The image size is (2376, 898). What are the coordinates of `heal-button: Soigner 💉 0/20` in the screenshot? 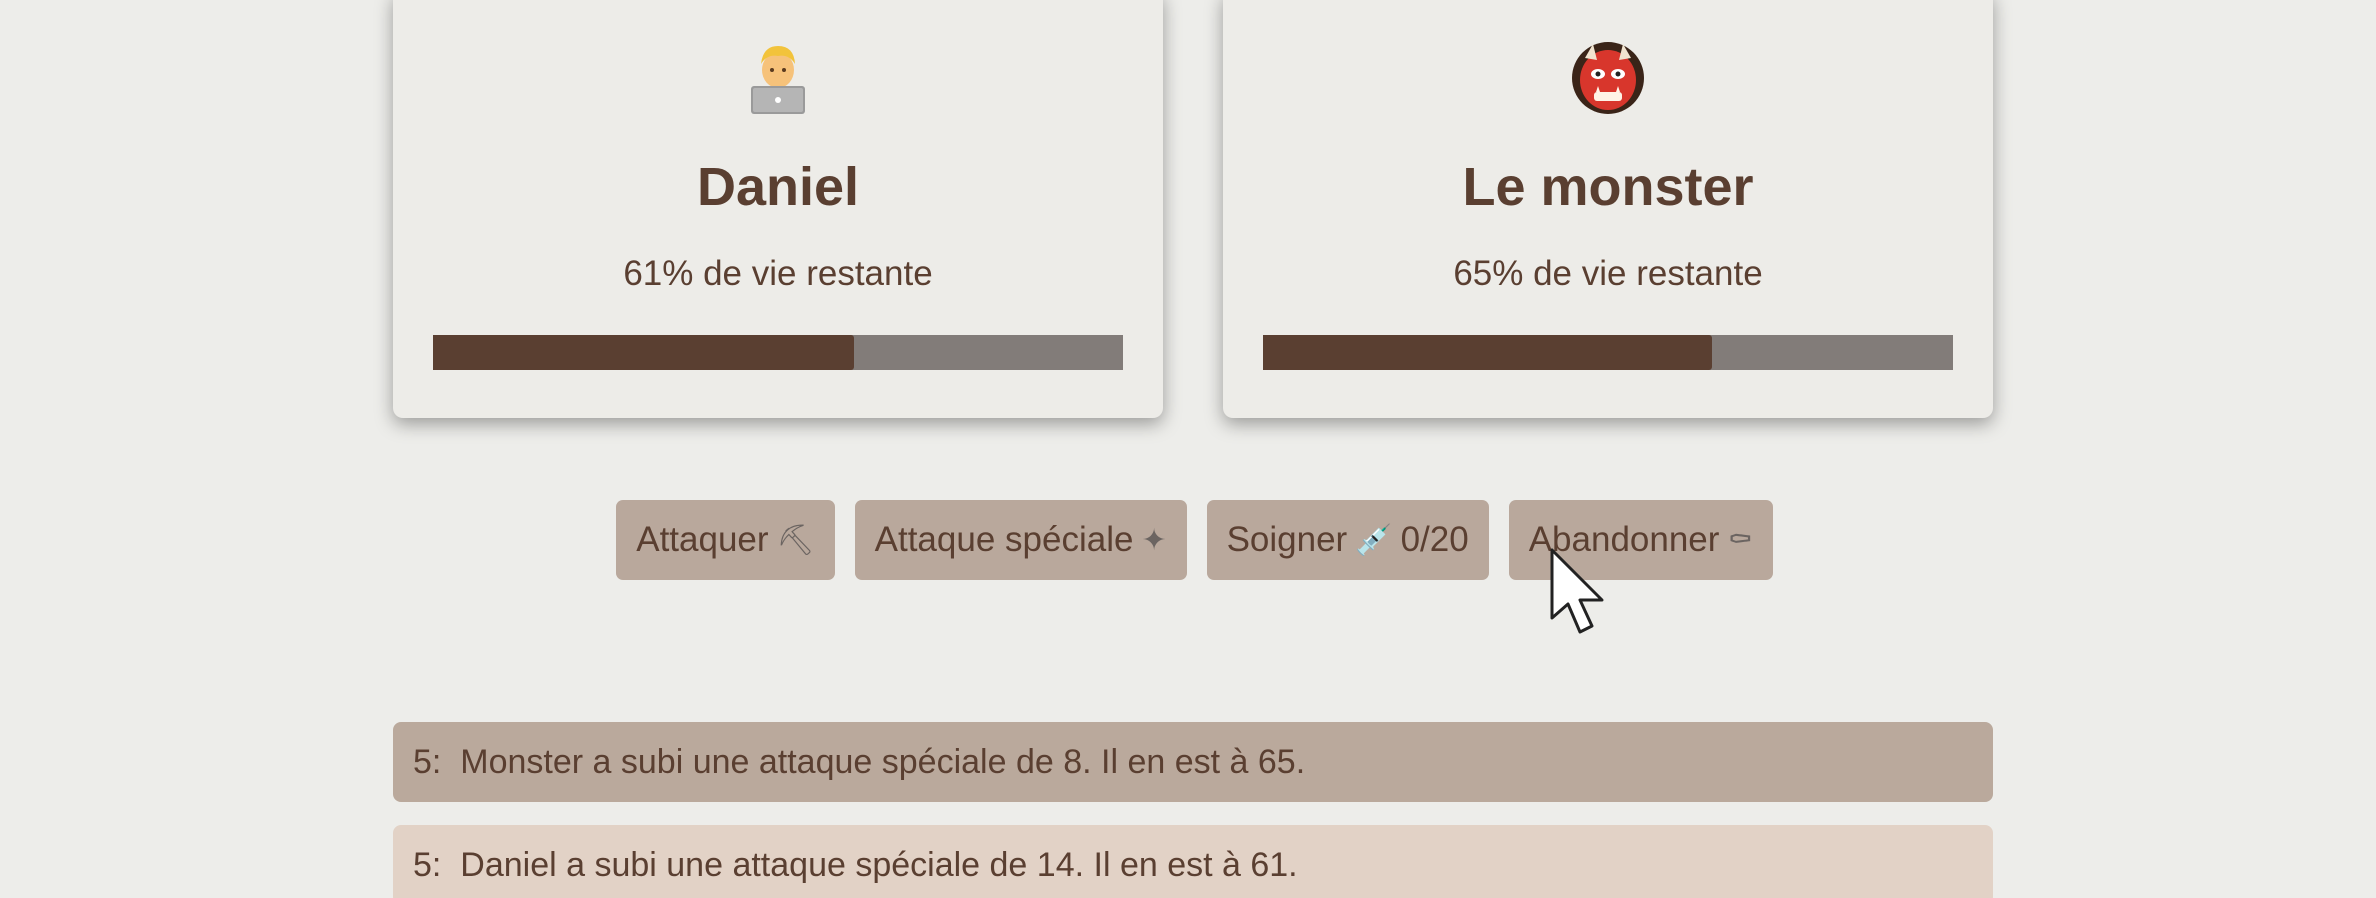 It's located at (1347, 540).